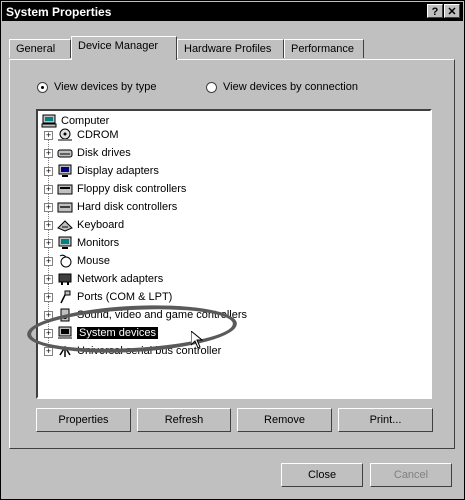 The height and width of the screenshot is (500, 465). Describe the element at coordinates (124, 48) in the screenshot. I see `tab-device-manager: Device Manager` at that location.